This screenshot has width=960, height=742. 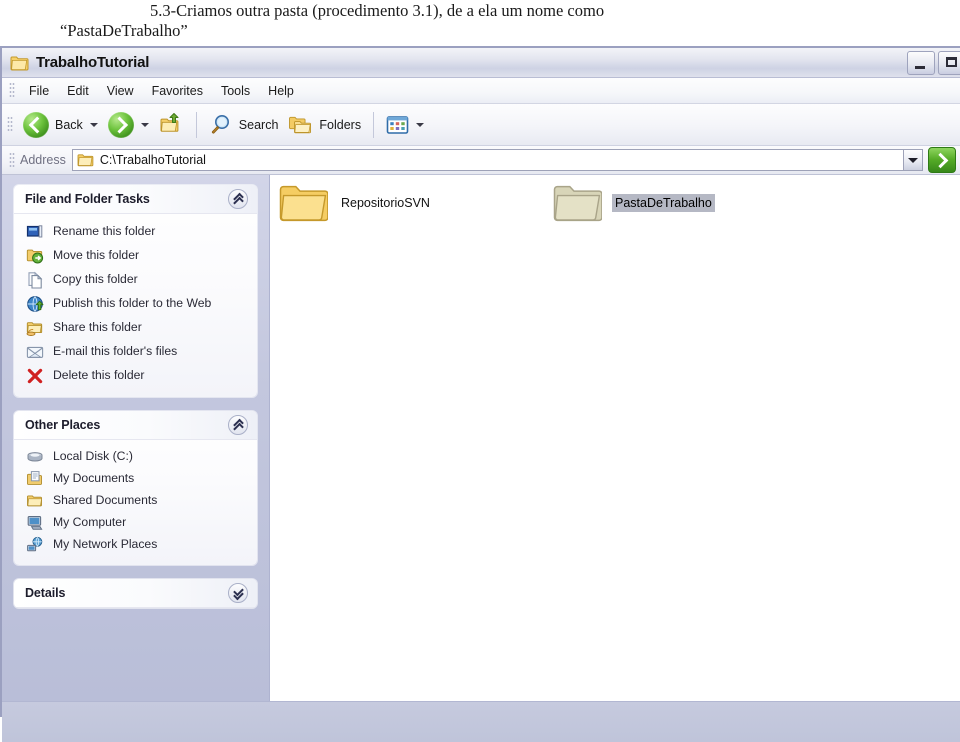 I want to click on folders-button-label: Folders, so click(x=340, y=124).